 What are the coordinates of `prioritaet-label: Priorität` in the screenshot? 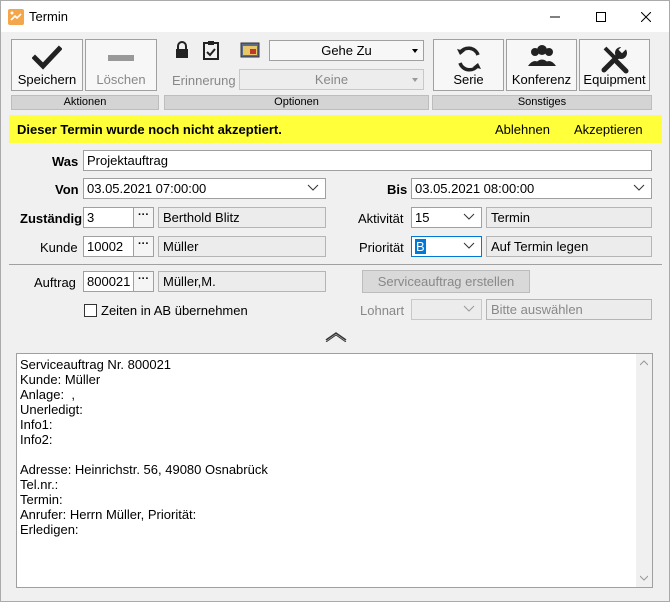 It's located at (381, 247).